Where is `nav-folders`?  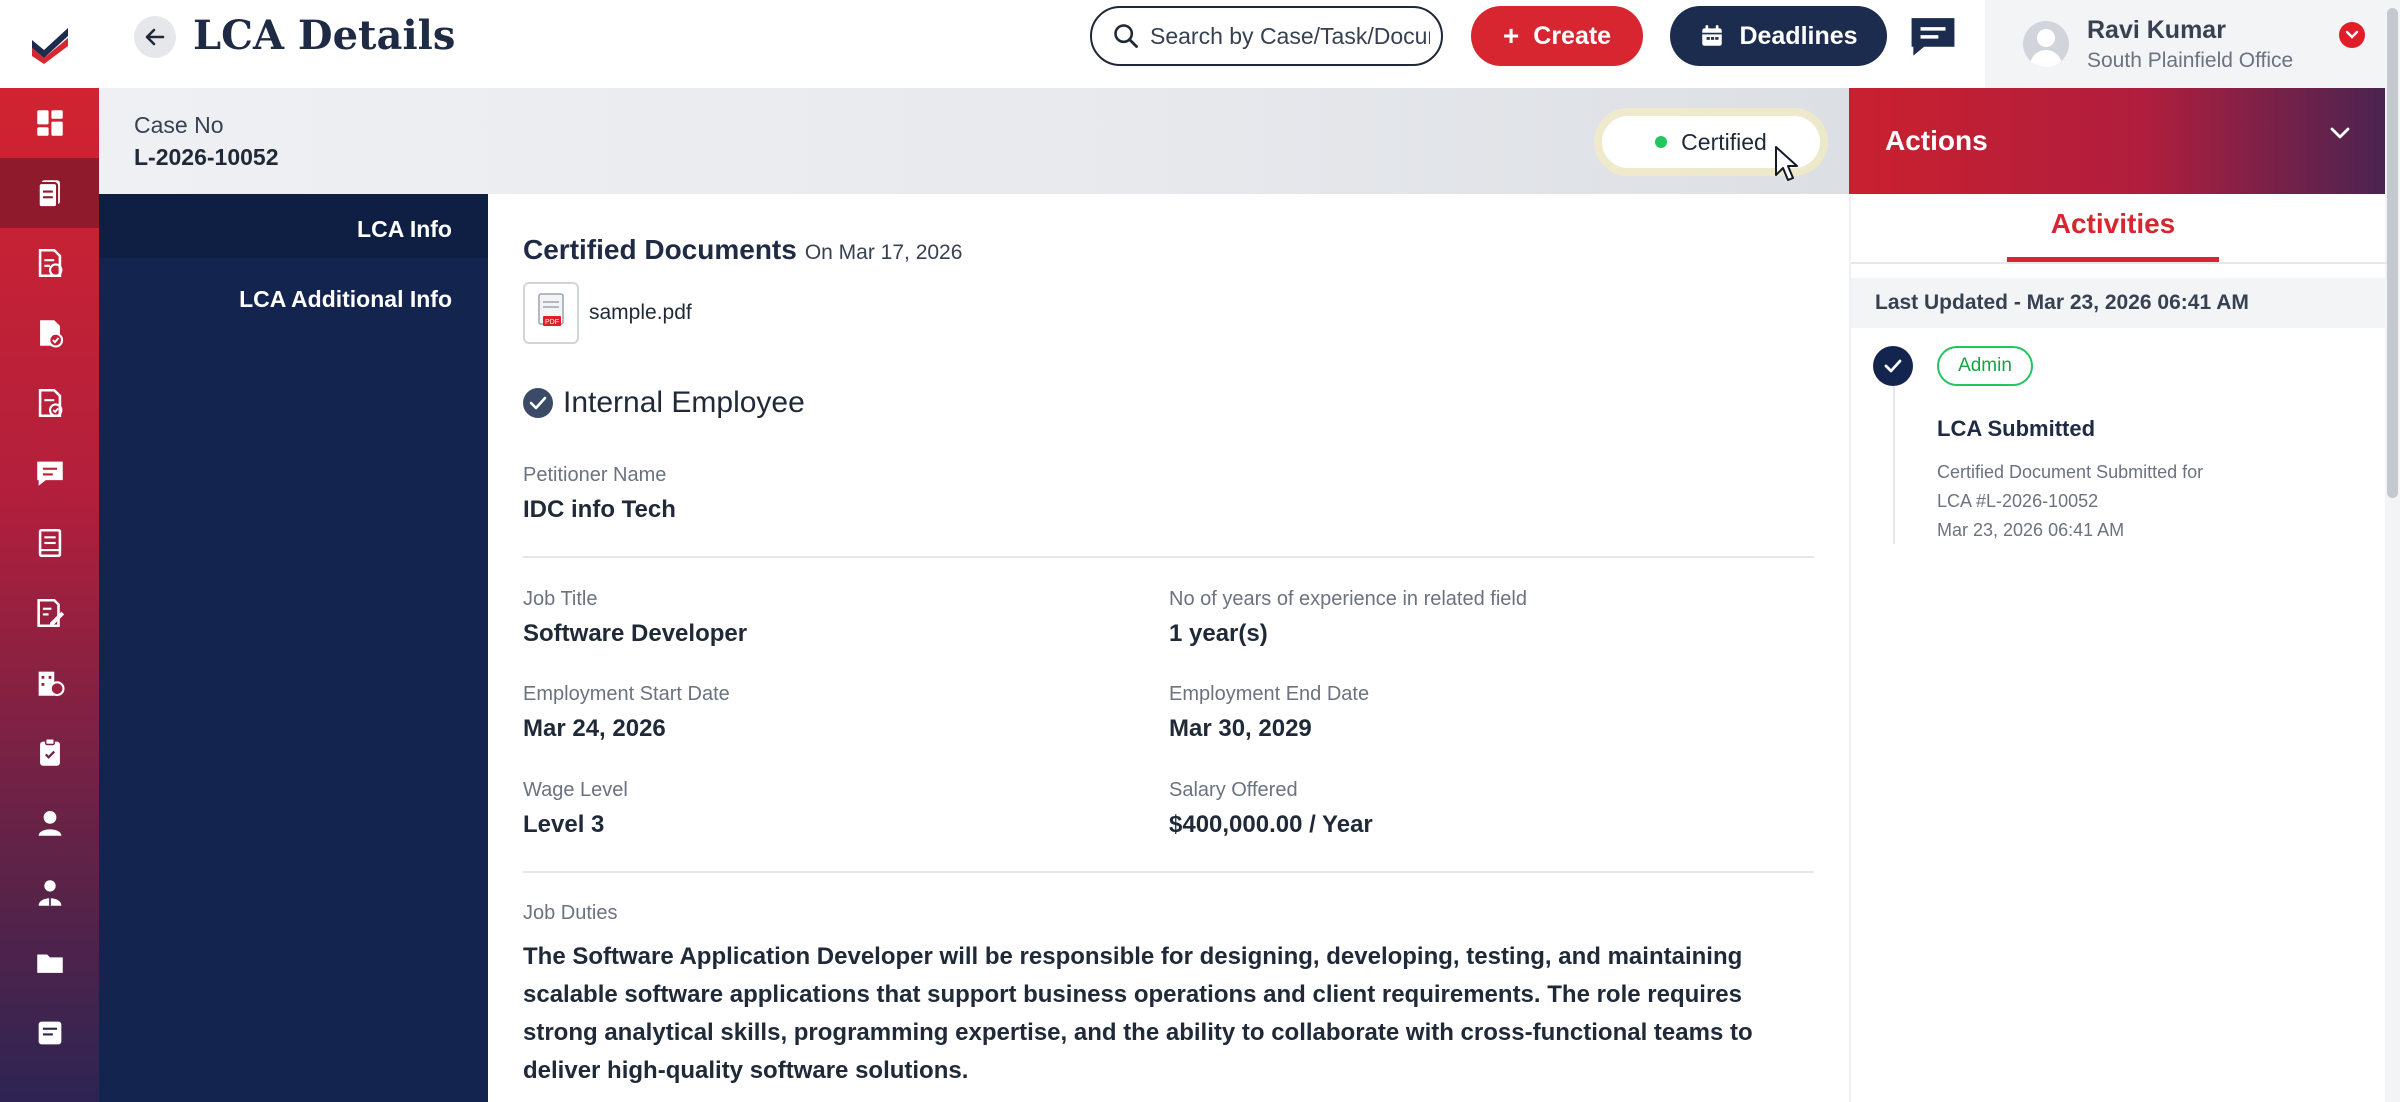 nav-folders is located at coordinates (49, 963).